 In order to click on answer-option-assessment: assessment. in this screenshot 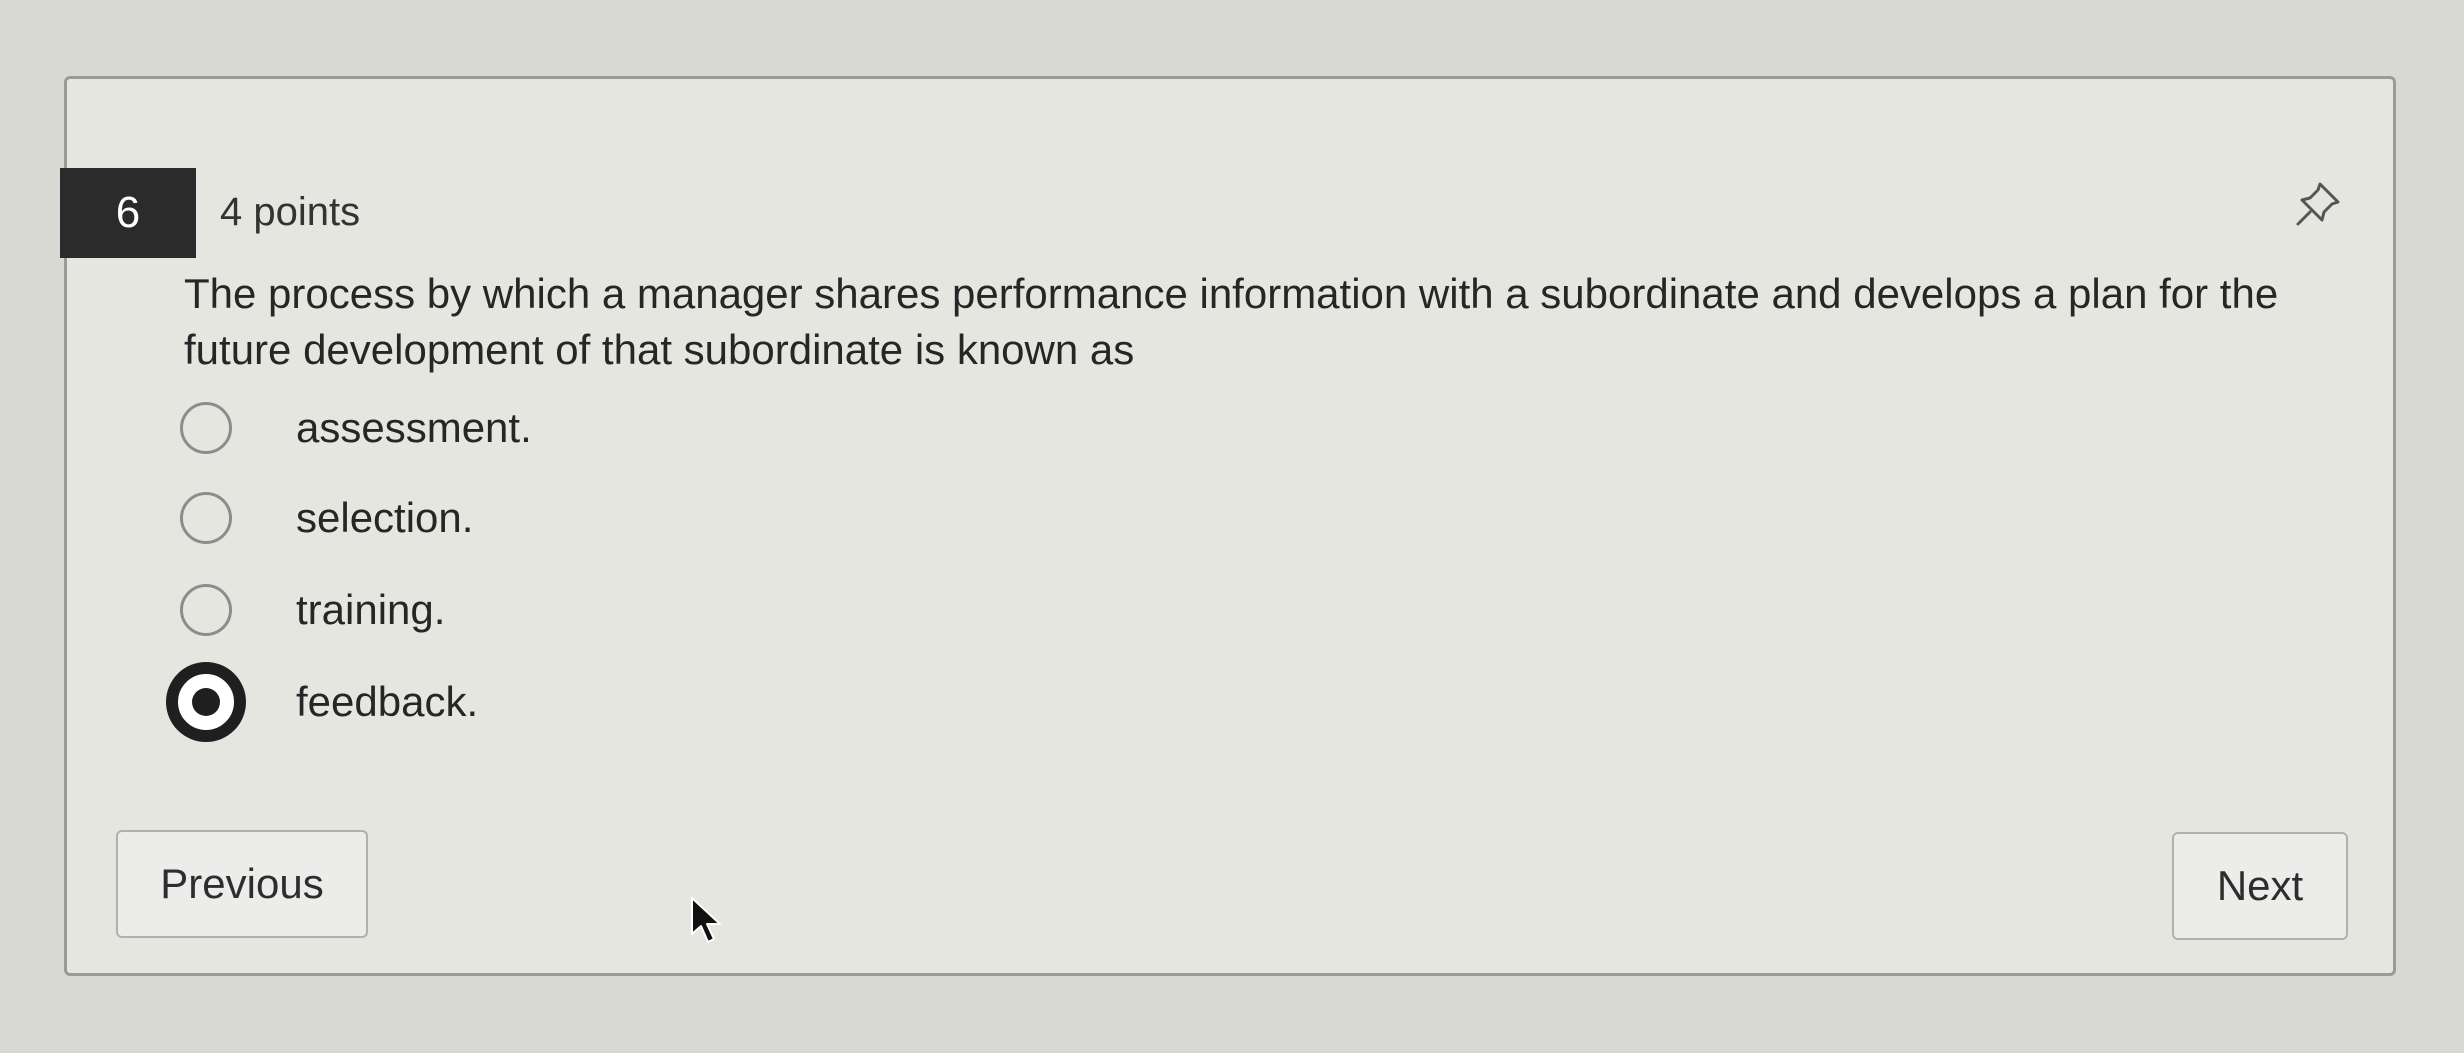, I will do `click(356, 428)`.